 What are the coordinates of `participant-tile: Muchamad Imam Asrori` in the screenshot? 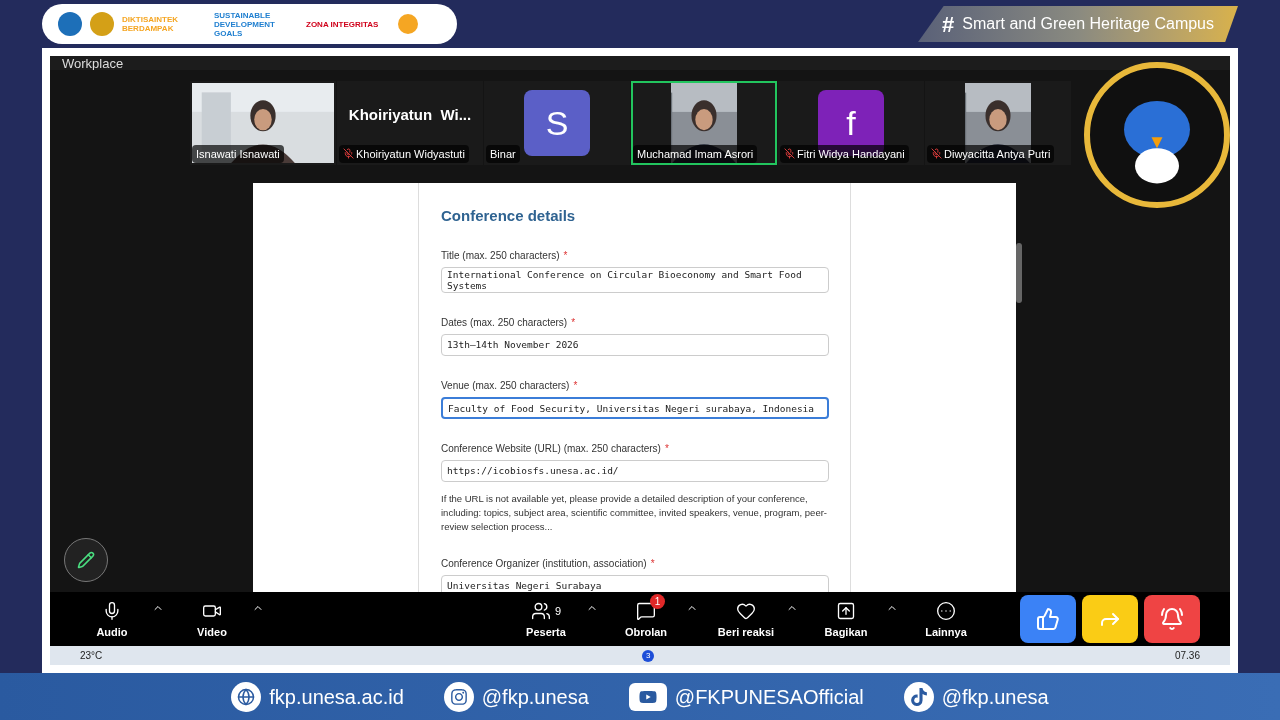 It's located at (704, 123).